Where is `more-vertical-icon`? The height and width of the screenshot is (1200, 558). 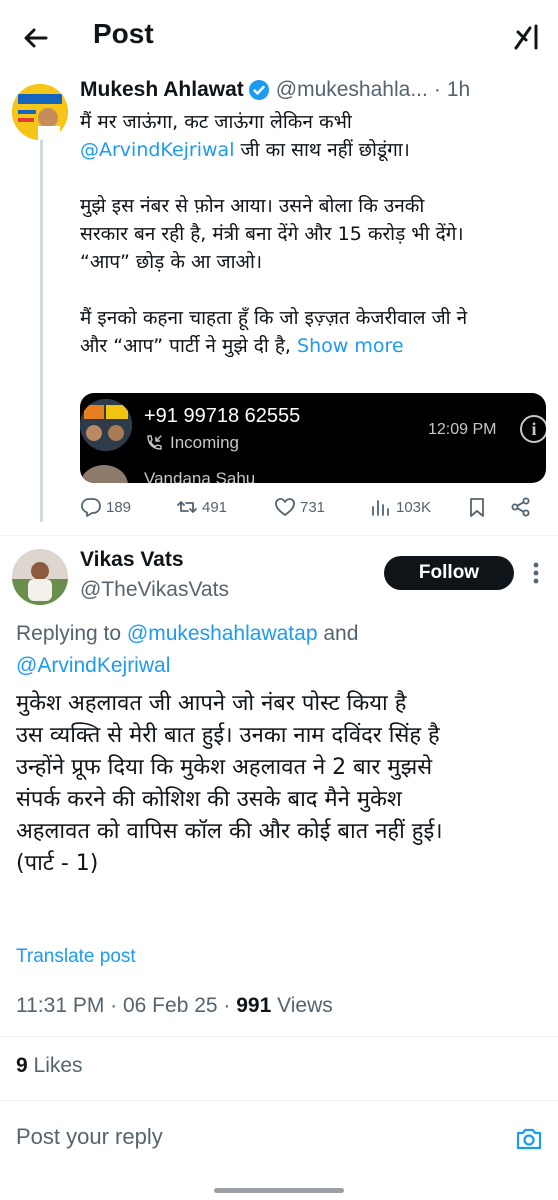
more-vertical-icon is located at coordinates (536, 573).